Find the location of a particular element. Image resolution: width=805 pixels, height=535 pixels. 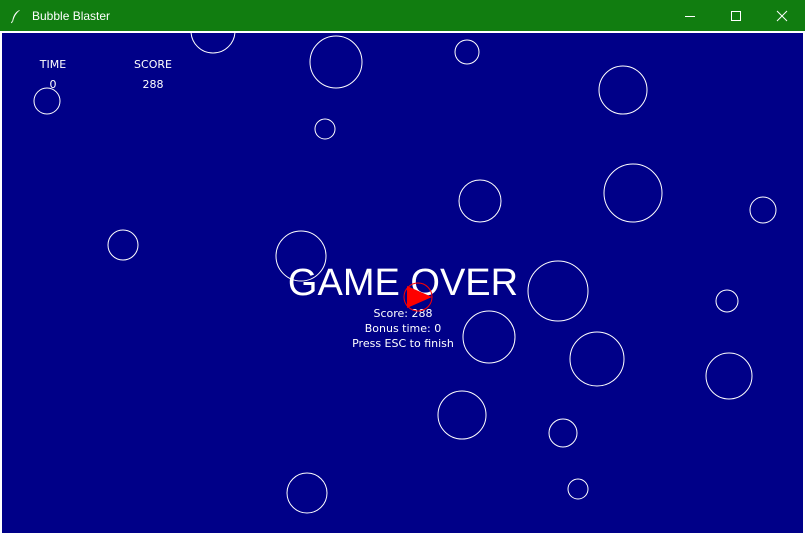

score-label: SCORE is located at coordinates (153, 64).